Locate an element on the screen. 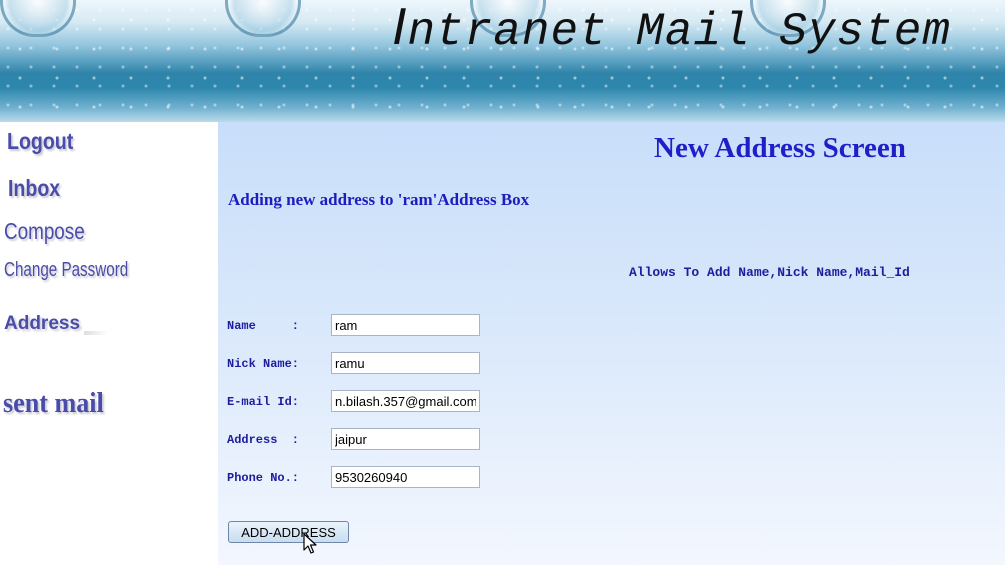 Image resolution: width=1005 pixels, height=565 pixels. add-address-button: ADD-ADDRESS is located at coordinates (288, 532).